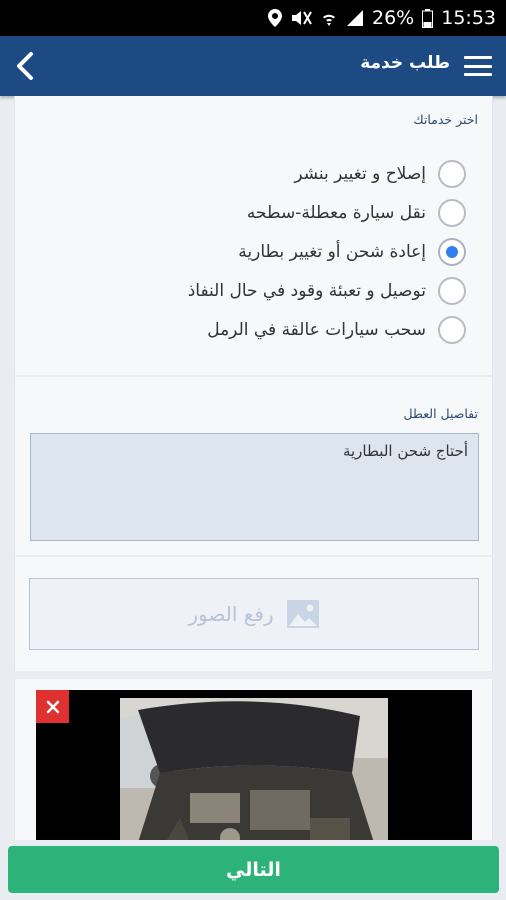  I want to click on upload-card: رفع الصور, so click(253, 614).